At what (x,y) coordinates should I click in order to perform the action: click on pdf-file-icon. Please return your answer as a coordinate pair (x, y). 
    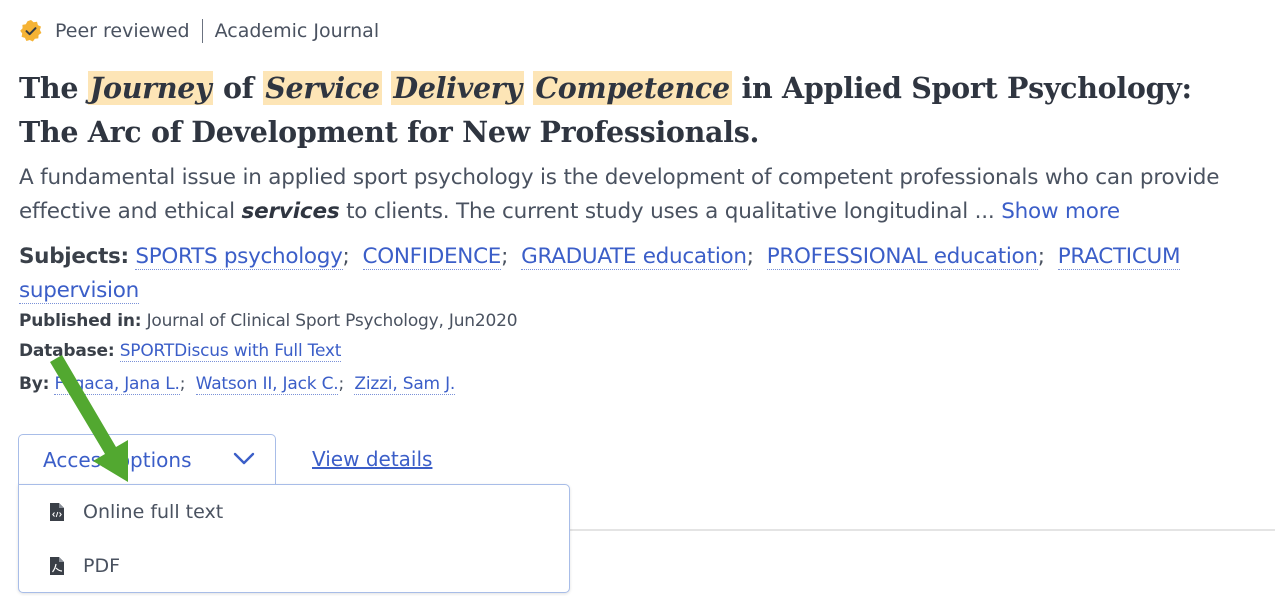
    Looking at the image, I should click on (57, 566).